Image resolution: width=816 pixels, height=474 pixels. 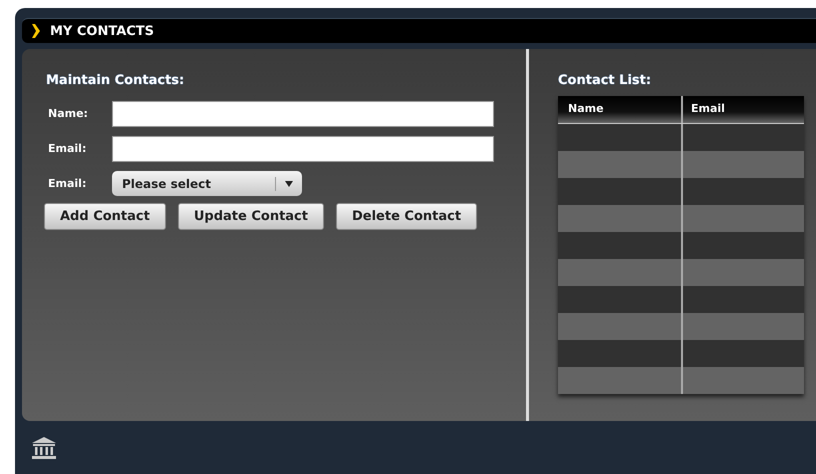 I want to click on section-heading: Contact List:, so click(x=605, y=80).